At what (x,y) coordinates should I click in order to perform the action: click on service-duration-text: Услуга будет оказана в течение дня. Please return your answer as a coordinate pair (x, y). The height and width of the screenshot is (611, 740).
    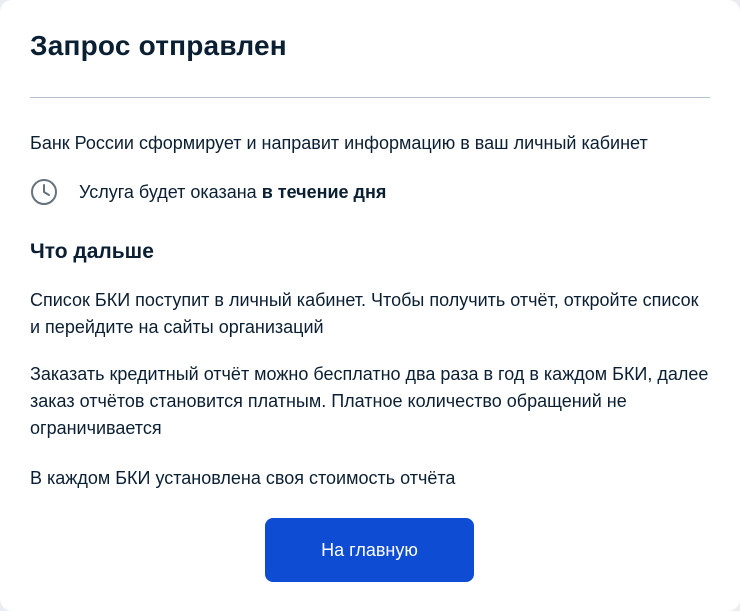
    Looking at the image, I should click on (232, 192).